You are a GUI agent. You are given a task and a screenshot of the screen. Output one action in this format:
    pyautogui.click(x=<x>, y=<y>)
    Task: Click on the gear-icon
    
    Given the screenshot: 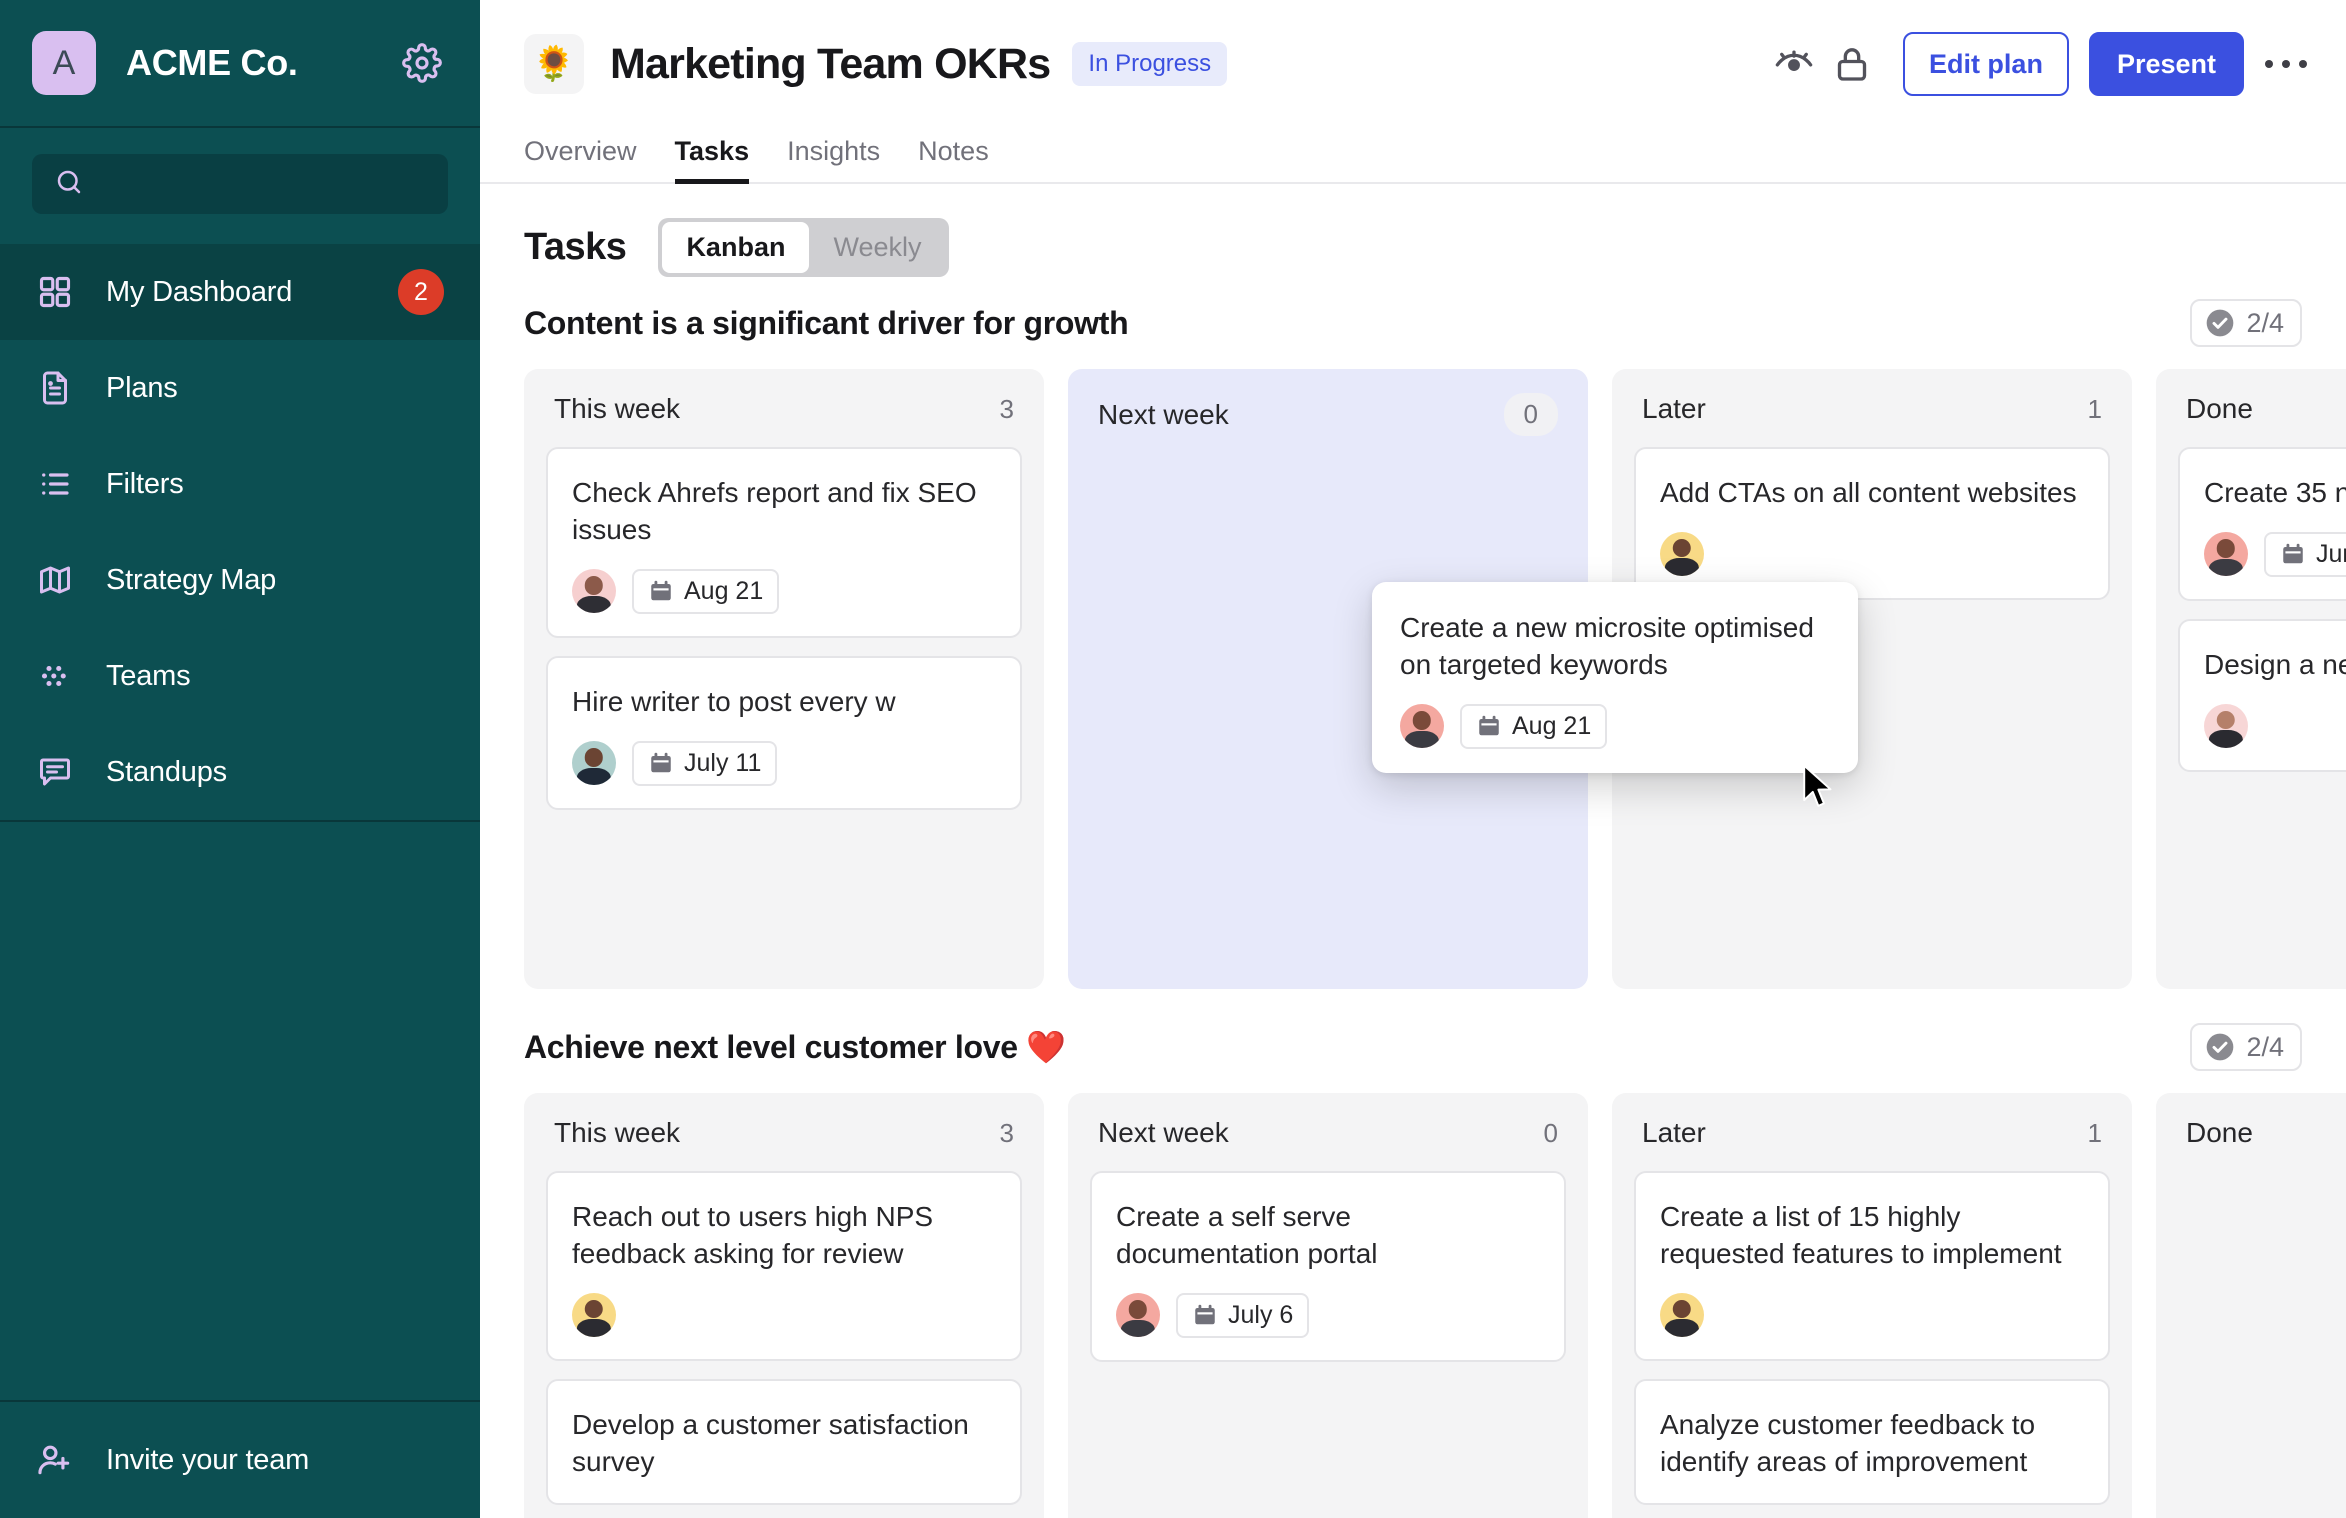 What is the action you would take?
    pyautogui.click(x=422, y=63)
    